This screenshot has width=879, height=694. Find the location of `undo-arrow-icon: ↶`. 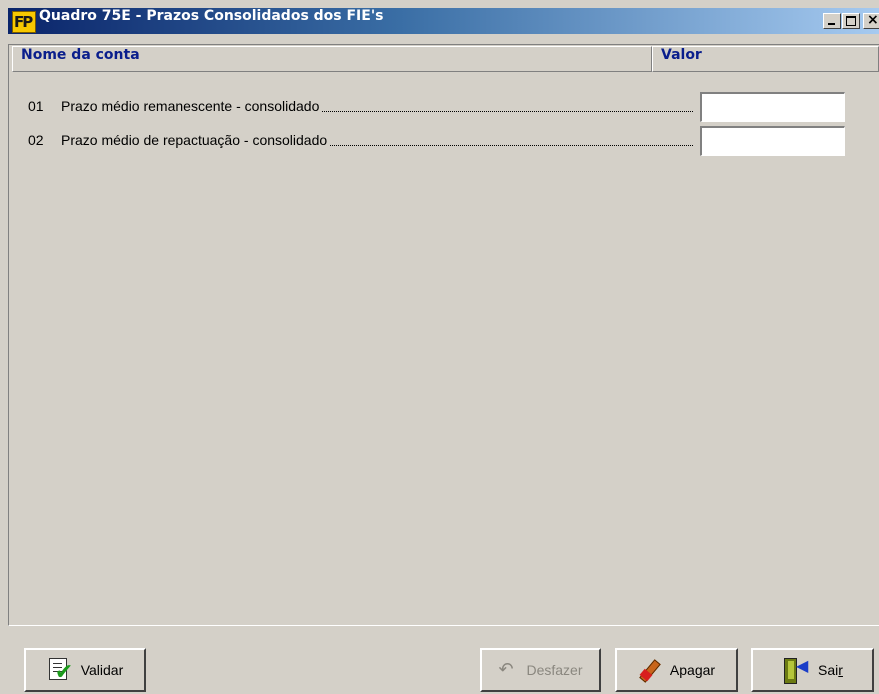

undo-arrow-icon: ↶ is located at coordinates (506, 669).